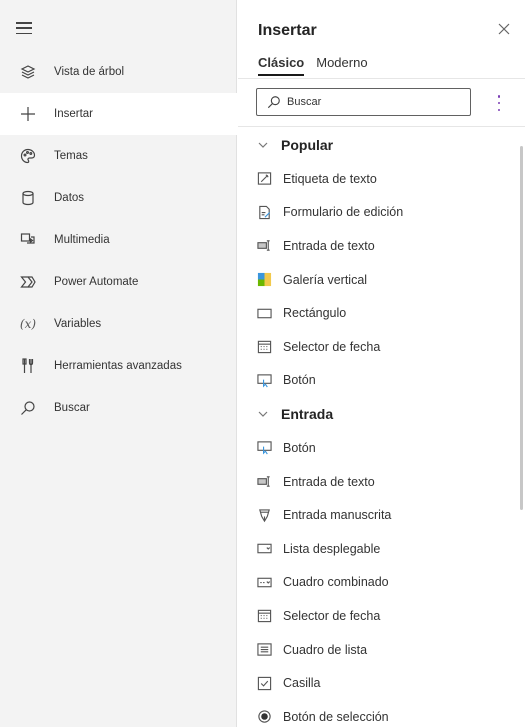  Describe the element at coordinates (118, 198) in the screenshot. I see `rail-item-data: Datos` at that location.